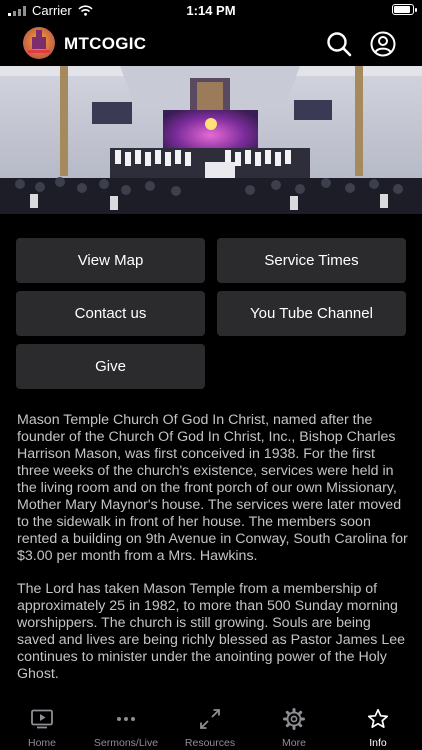 The width and height of the screenshot is (422, 750). What do you see at coordinates (404, 9) in the screenshot?
I see `battery-icon` at bounding box center [404, 9].